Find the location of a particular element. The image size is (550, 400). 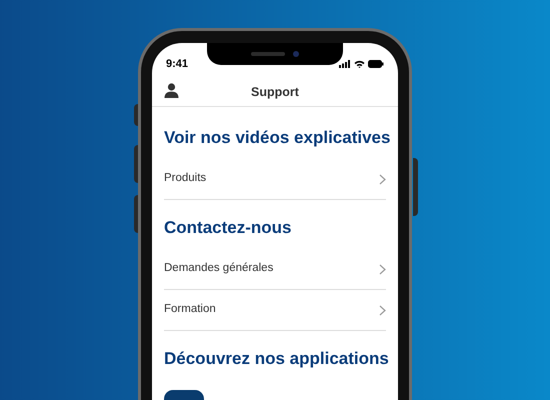

section-heading: Découvrez nos applications is located at coordinates (275, 359).